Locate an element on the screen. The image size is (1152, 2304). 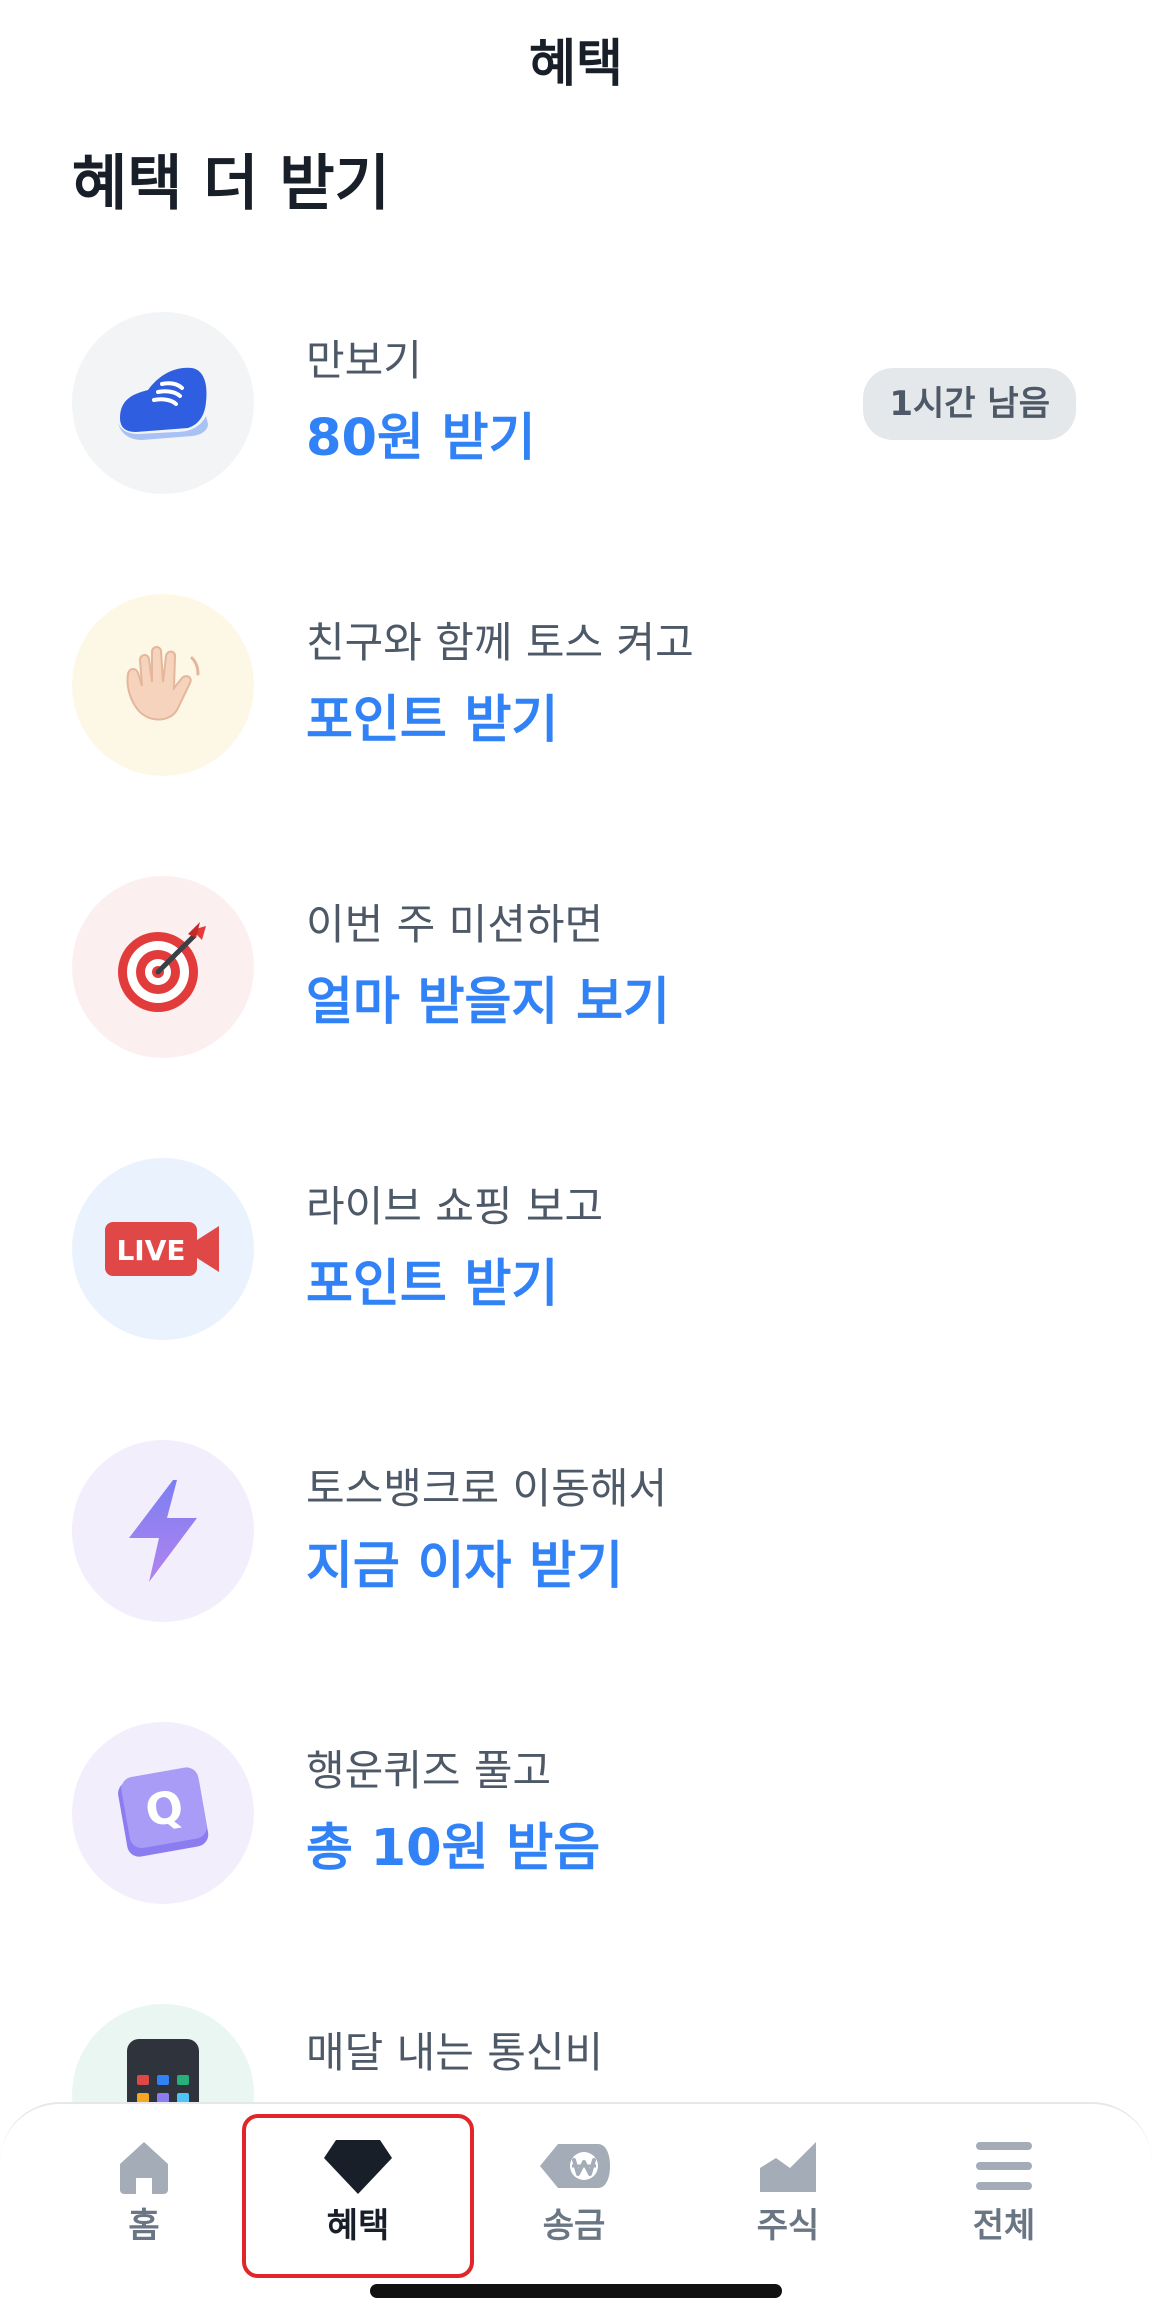
quiz-q-icon: Q is located at coordinates (163, 1812).